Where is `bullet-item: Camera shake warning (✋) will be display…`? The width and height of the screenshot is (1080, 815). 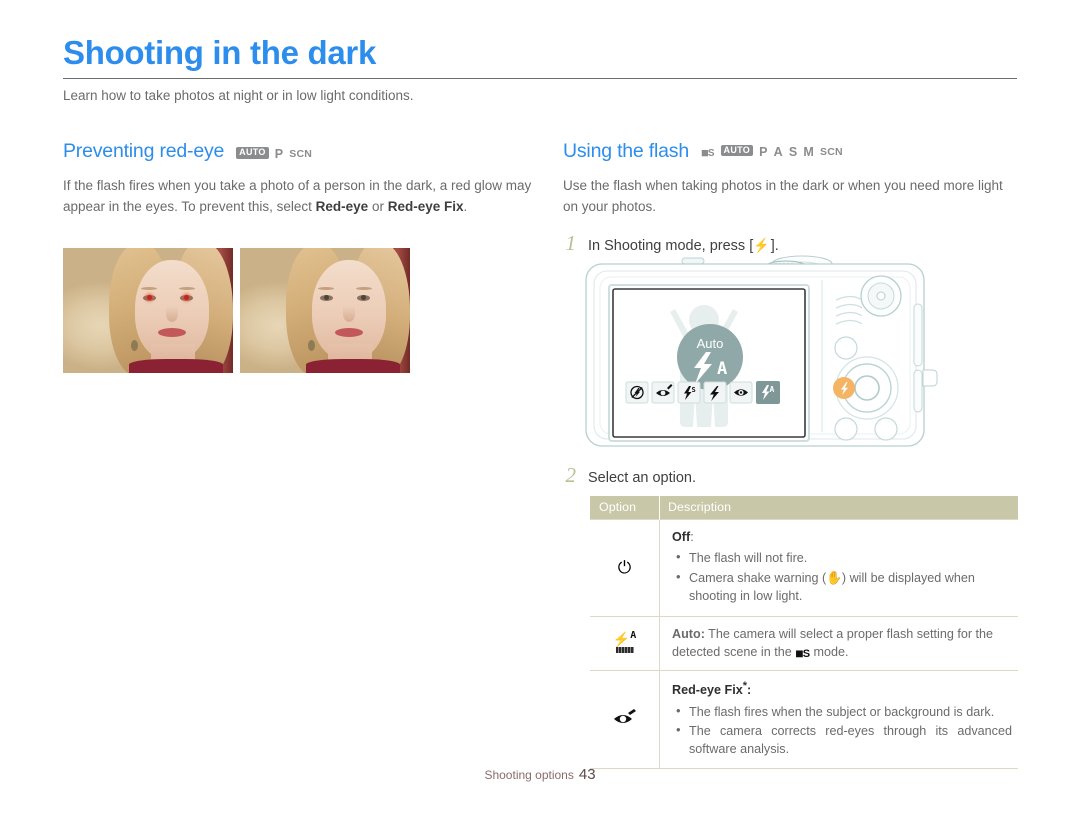
bullet-item: Camera shake warning (✋) will be display… is located at coordinates (844, 586).